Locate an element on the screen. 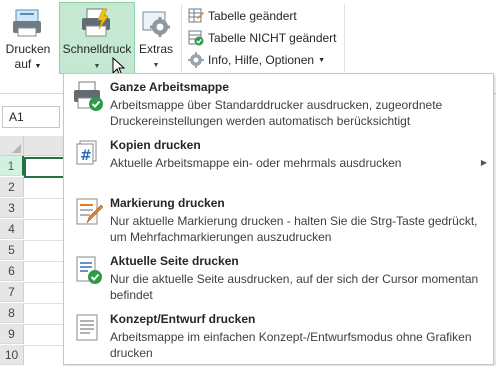  printer-check-icon is located at coordinates (88, 96).